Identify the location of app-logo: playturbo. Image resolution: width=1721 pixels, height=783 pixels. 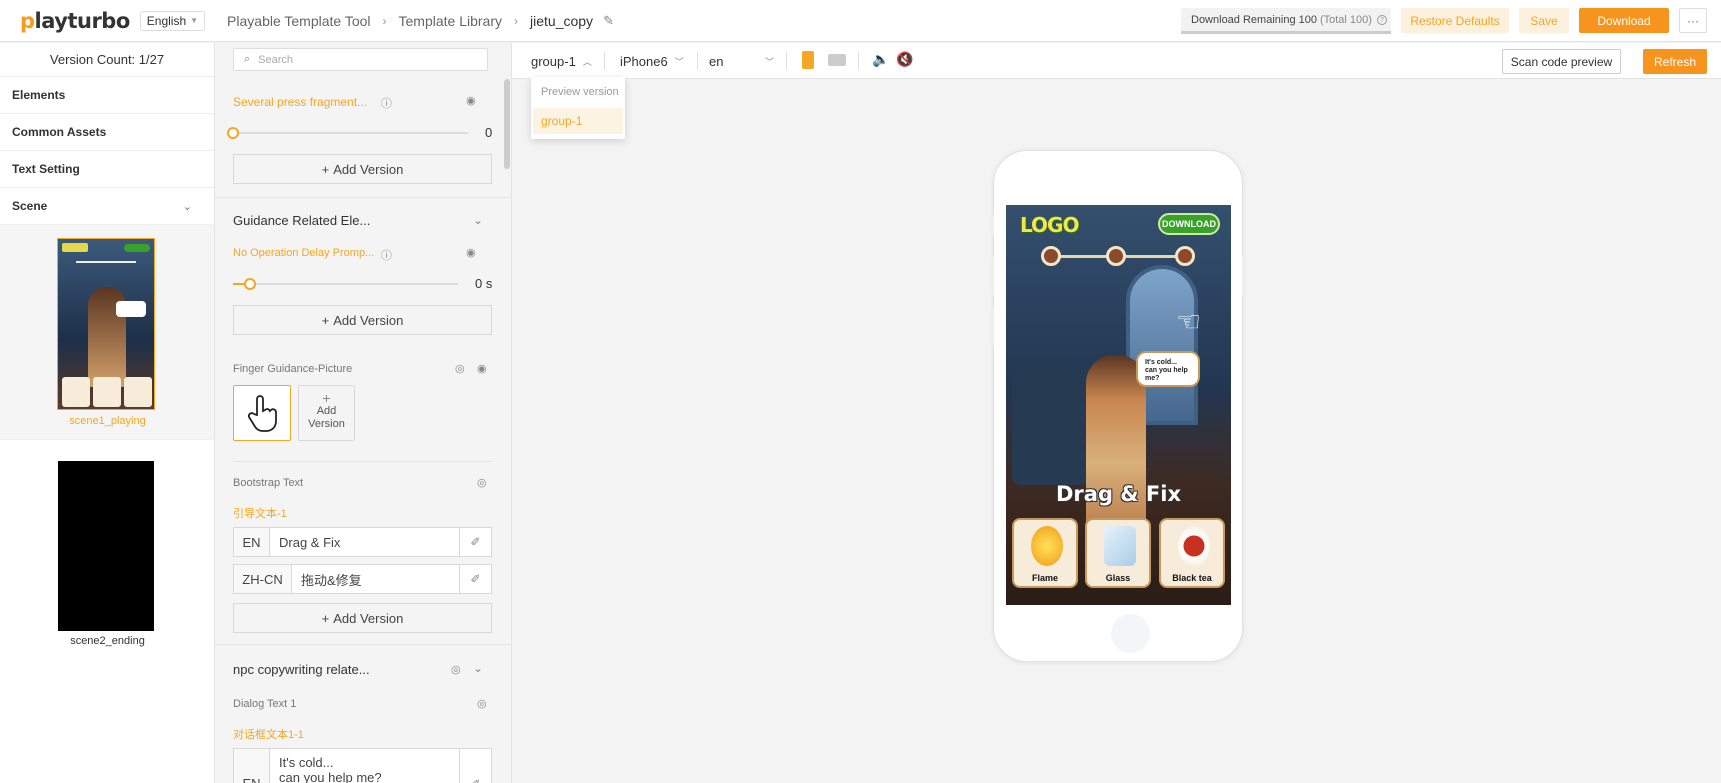
(75, 21).